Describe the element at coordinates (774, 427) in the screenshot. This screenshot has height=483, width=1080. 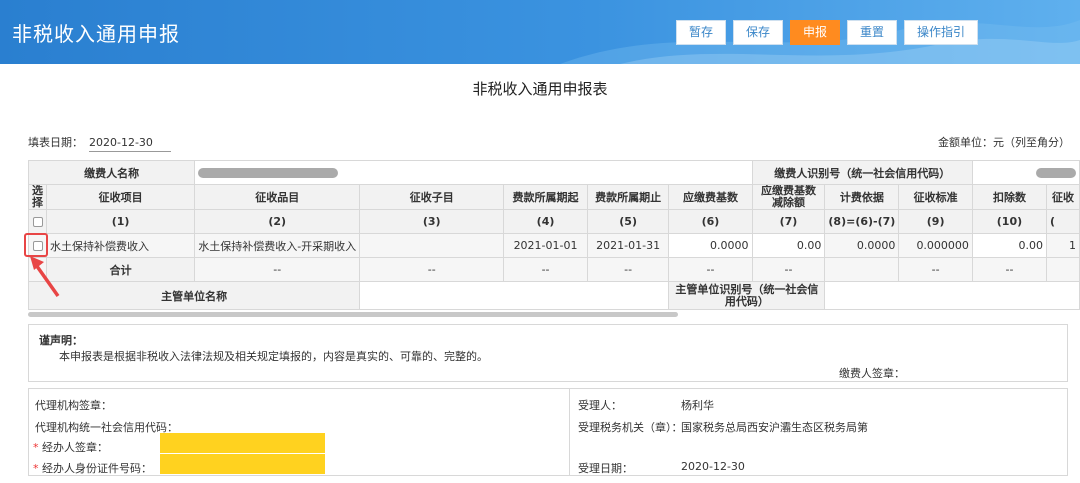
I see `tax-office-value: 国家税务总局西安沪灞生态区税务局第` at that location.